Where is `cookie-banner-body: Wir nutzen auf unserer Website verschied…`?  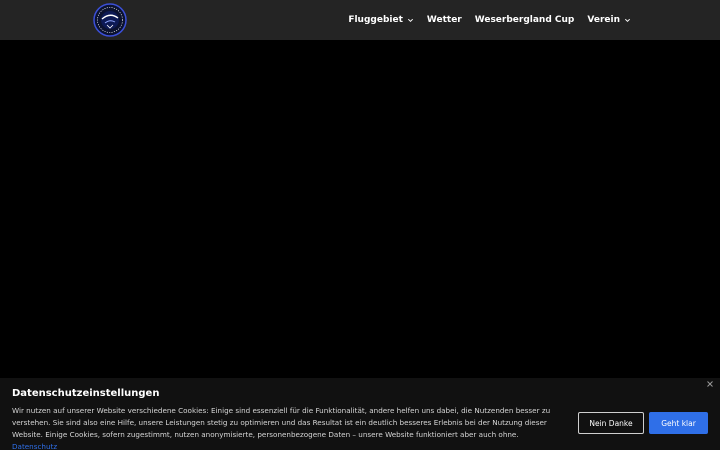 cookie-banner-body: Wir nutzen auf unserer Website verschied… is located at coordinates (281, 422).